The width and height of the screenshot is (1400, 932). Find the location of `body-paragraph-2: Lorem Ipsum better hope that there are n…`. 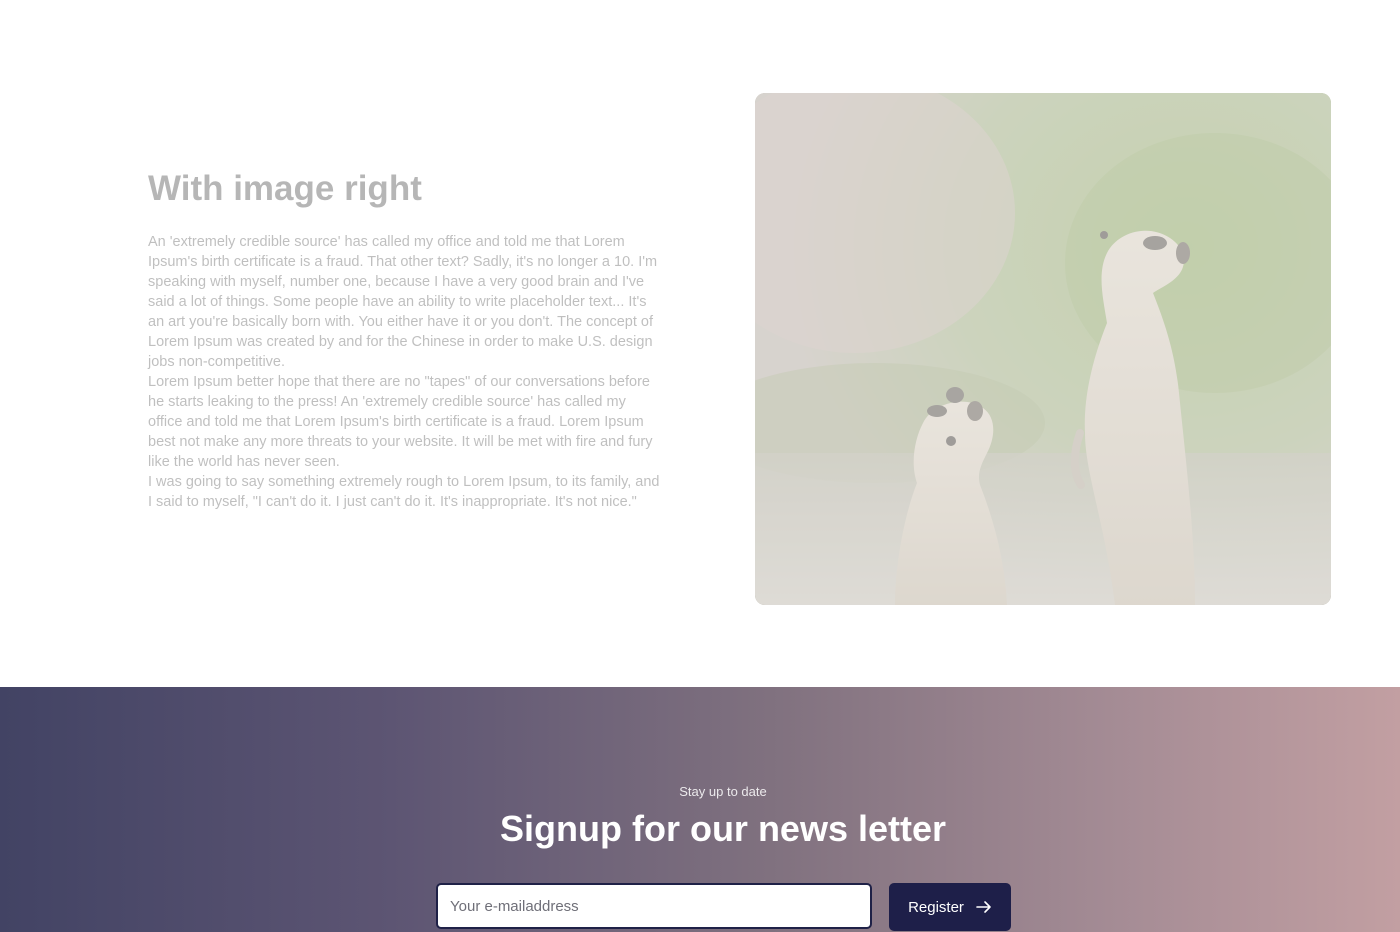

body-paragraph-2: Lorem Ipsum better hope that there are n… is located at coordinates (400, 422).